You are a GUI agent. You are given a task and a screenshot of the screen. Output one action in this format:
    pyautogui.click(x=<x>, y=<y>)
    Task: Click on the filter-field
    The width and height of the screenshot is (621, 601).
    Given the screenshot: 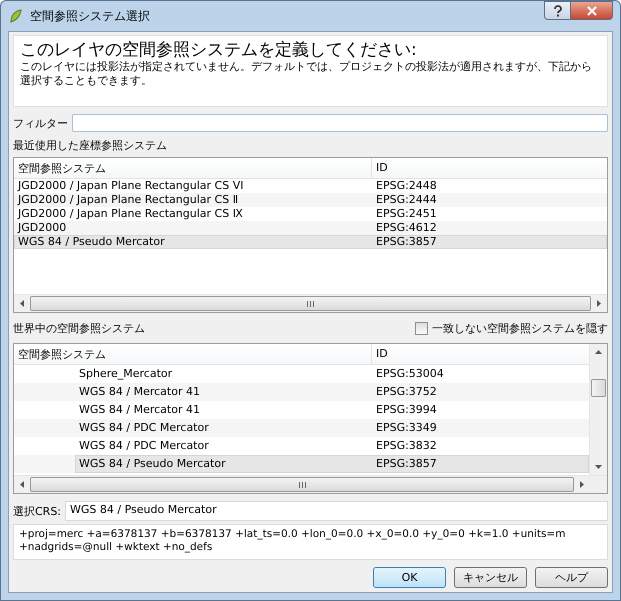 What is the action you would take?
    pyautogui.click(x=340, y=123)
    